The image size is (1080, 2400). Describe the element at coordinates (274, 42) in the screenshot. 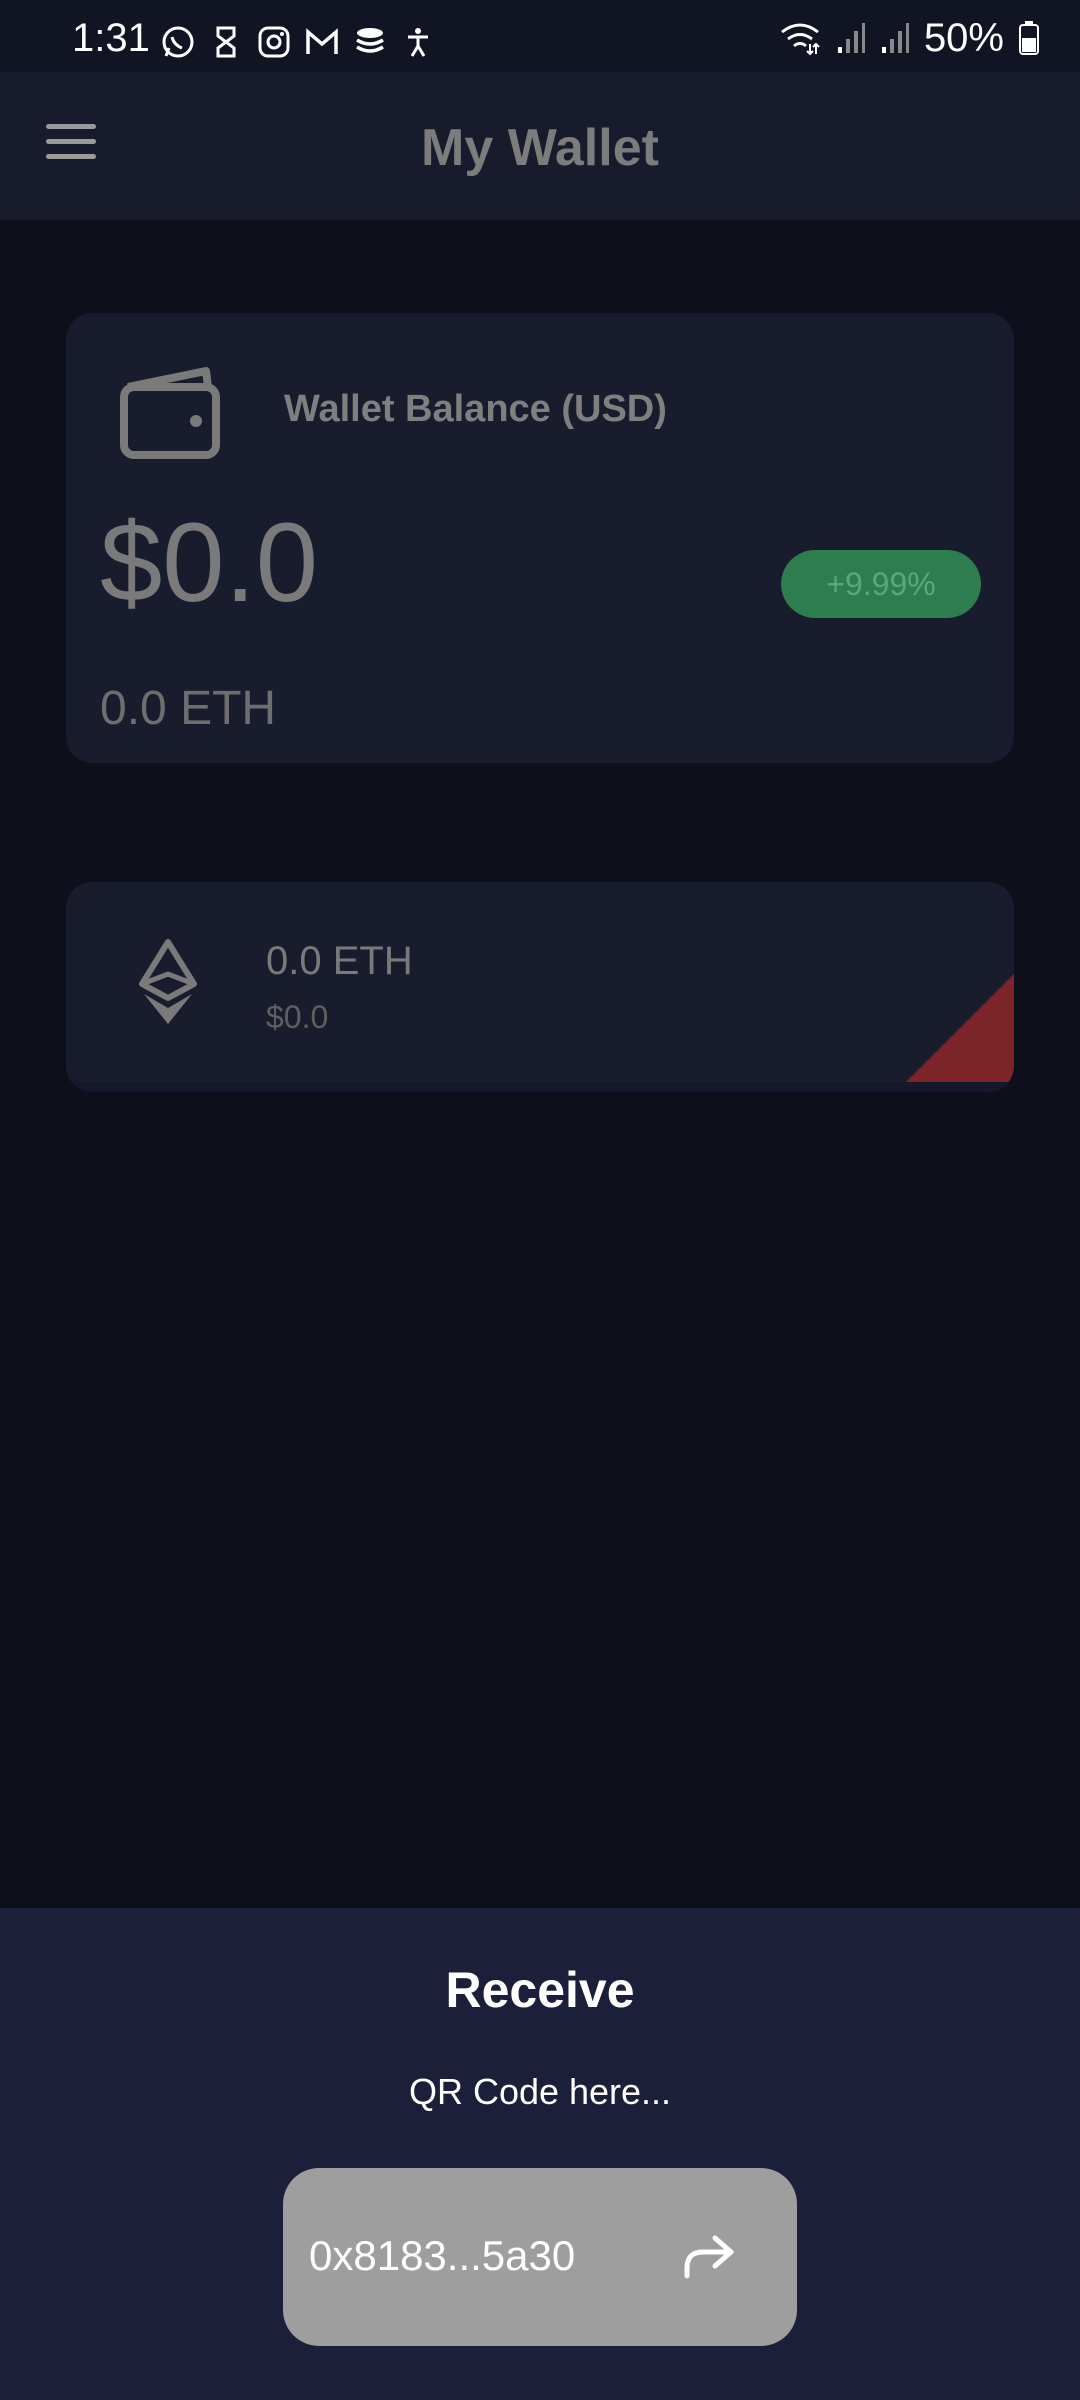

I see `instagram-icon` at that location.